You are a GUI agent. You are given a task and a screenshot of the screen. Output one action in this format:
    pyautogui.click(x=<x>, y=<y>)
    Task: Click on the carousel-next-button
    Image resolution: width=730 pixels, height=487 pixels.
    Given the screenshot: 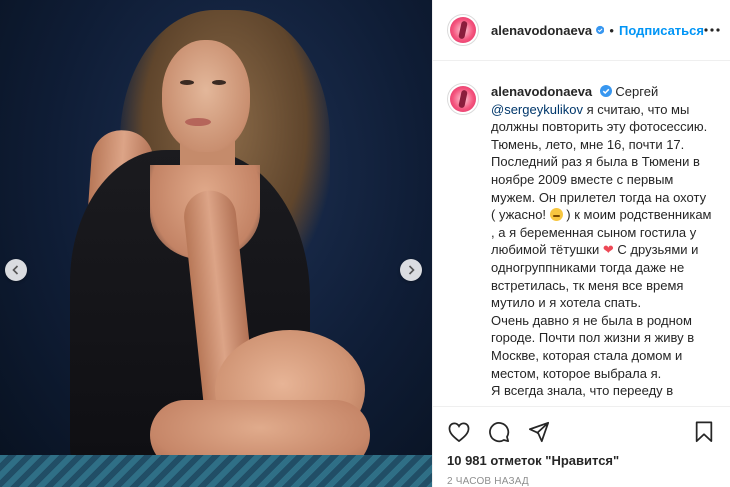 What is the action you would take?
    pyautogui.click(x=411, y=270)
    